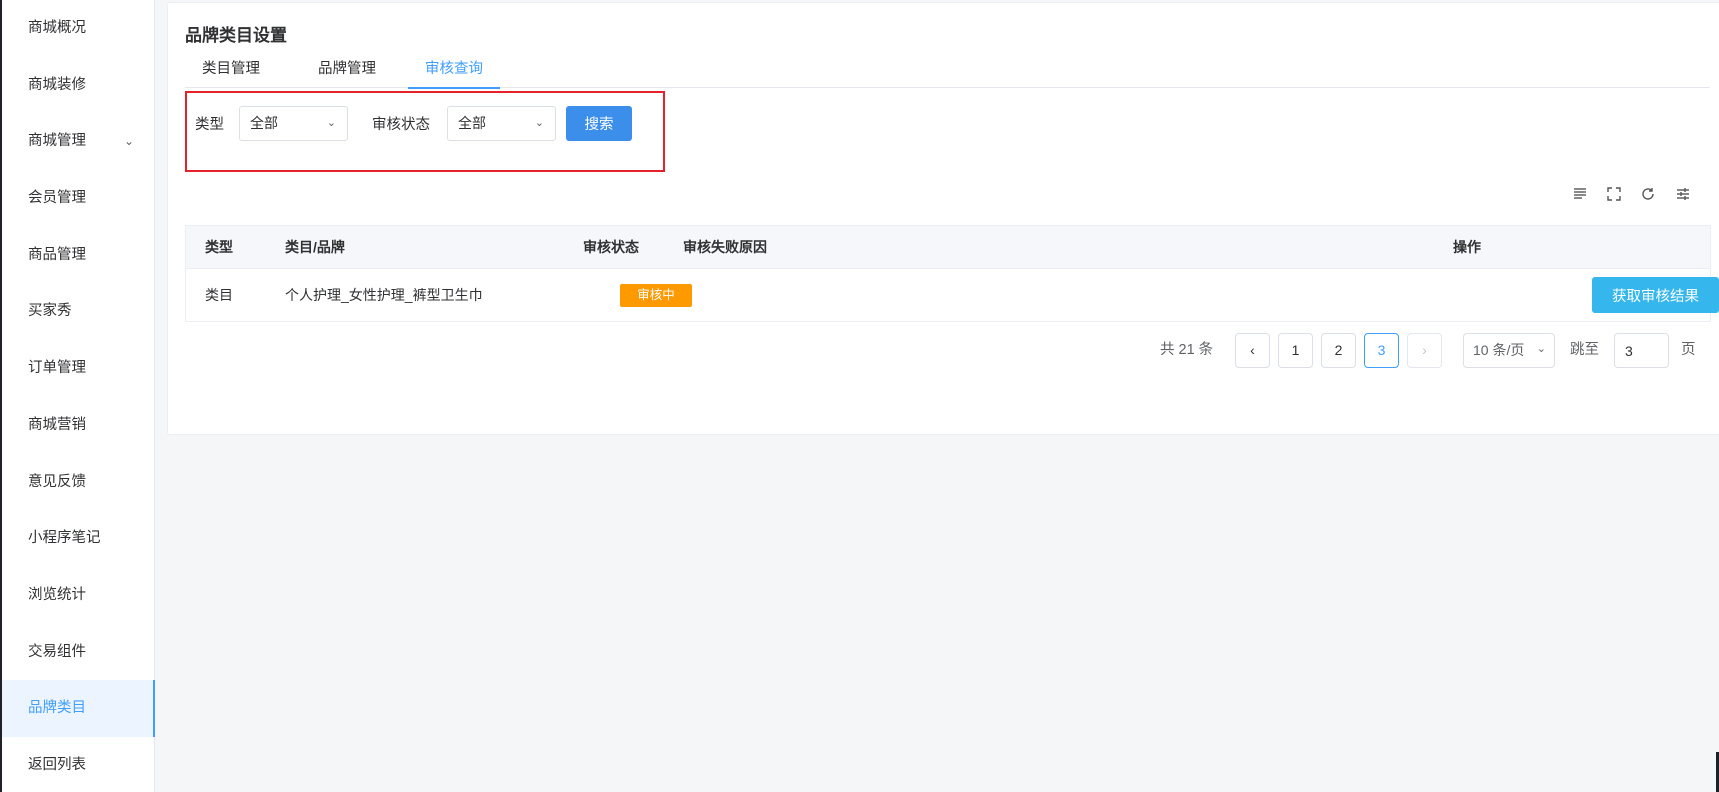 Image resolution: width=1719 pixels, height=792 pixels. What do you see at coordinates (1683, 197) in the screenshot?
I see `column-settings-icon` at bounding box center [1683, 197].